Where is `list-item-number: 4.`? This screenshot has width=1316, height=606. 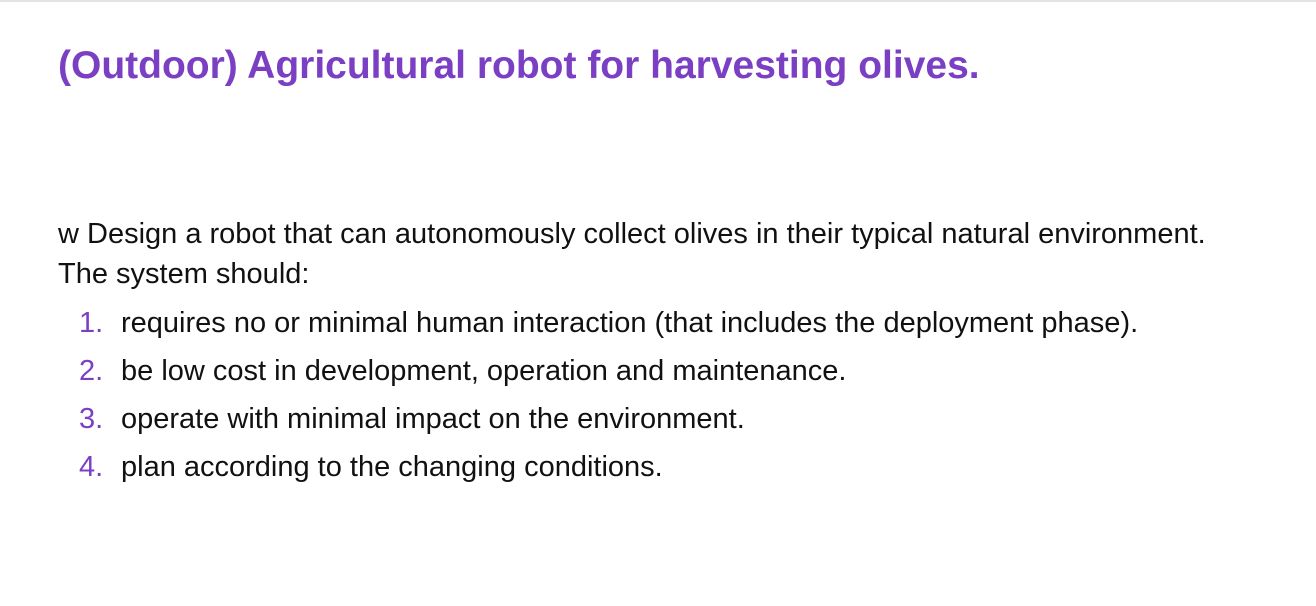 list-item-number: 4. is located at coordinates (91, 467).